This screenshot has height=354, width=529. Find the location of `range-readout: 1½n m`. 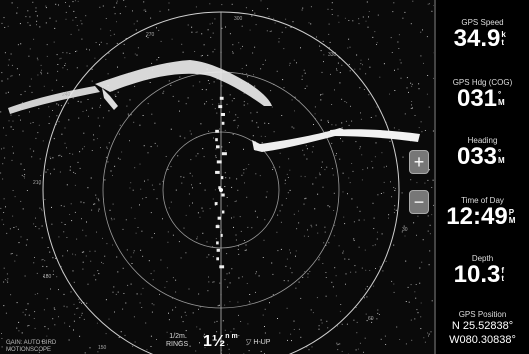

range-readout: 1½n m is located at coordinates (220, 342).